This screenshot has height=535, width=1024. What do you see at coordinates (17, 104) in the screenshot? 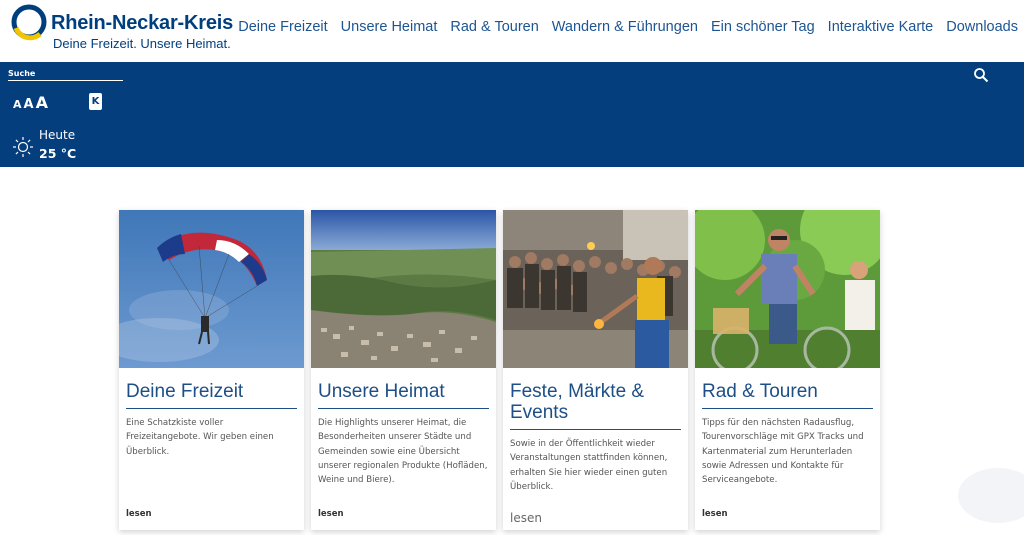
I see `font-size-small-button: A` at bounding box center [17, 104].